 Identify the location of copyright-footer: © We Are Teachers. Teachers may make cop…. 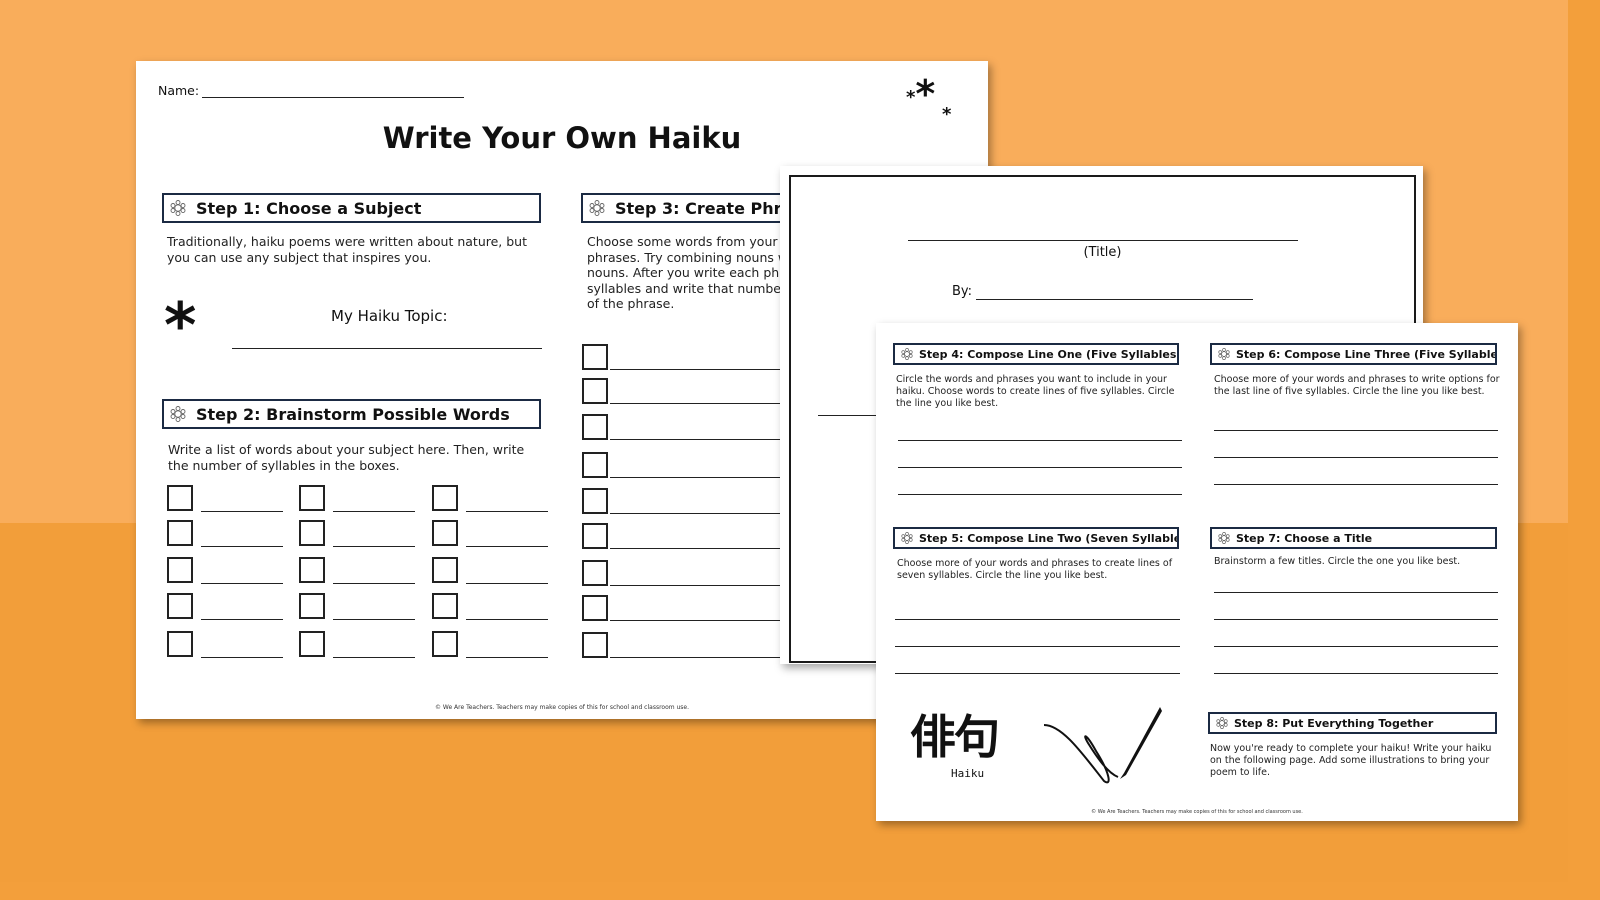
(562, 707).